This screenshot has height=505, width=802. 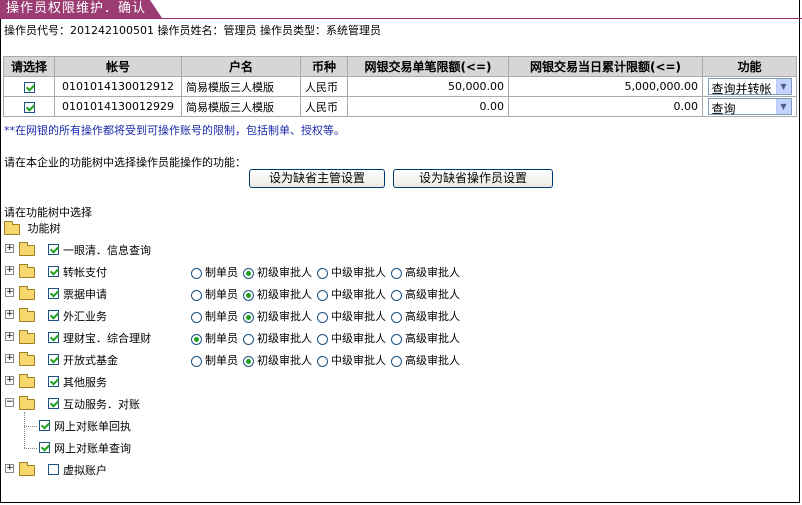 What do you see at coordinates (101, 404) in the screenshot?
I see `tree-item-label: 互动服务．对账` at bounding box center [101, 404].